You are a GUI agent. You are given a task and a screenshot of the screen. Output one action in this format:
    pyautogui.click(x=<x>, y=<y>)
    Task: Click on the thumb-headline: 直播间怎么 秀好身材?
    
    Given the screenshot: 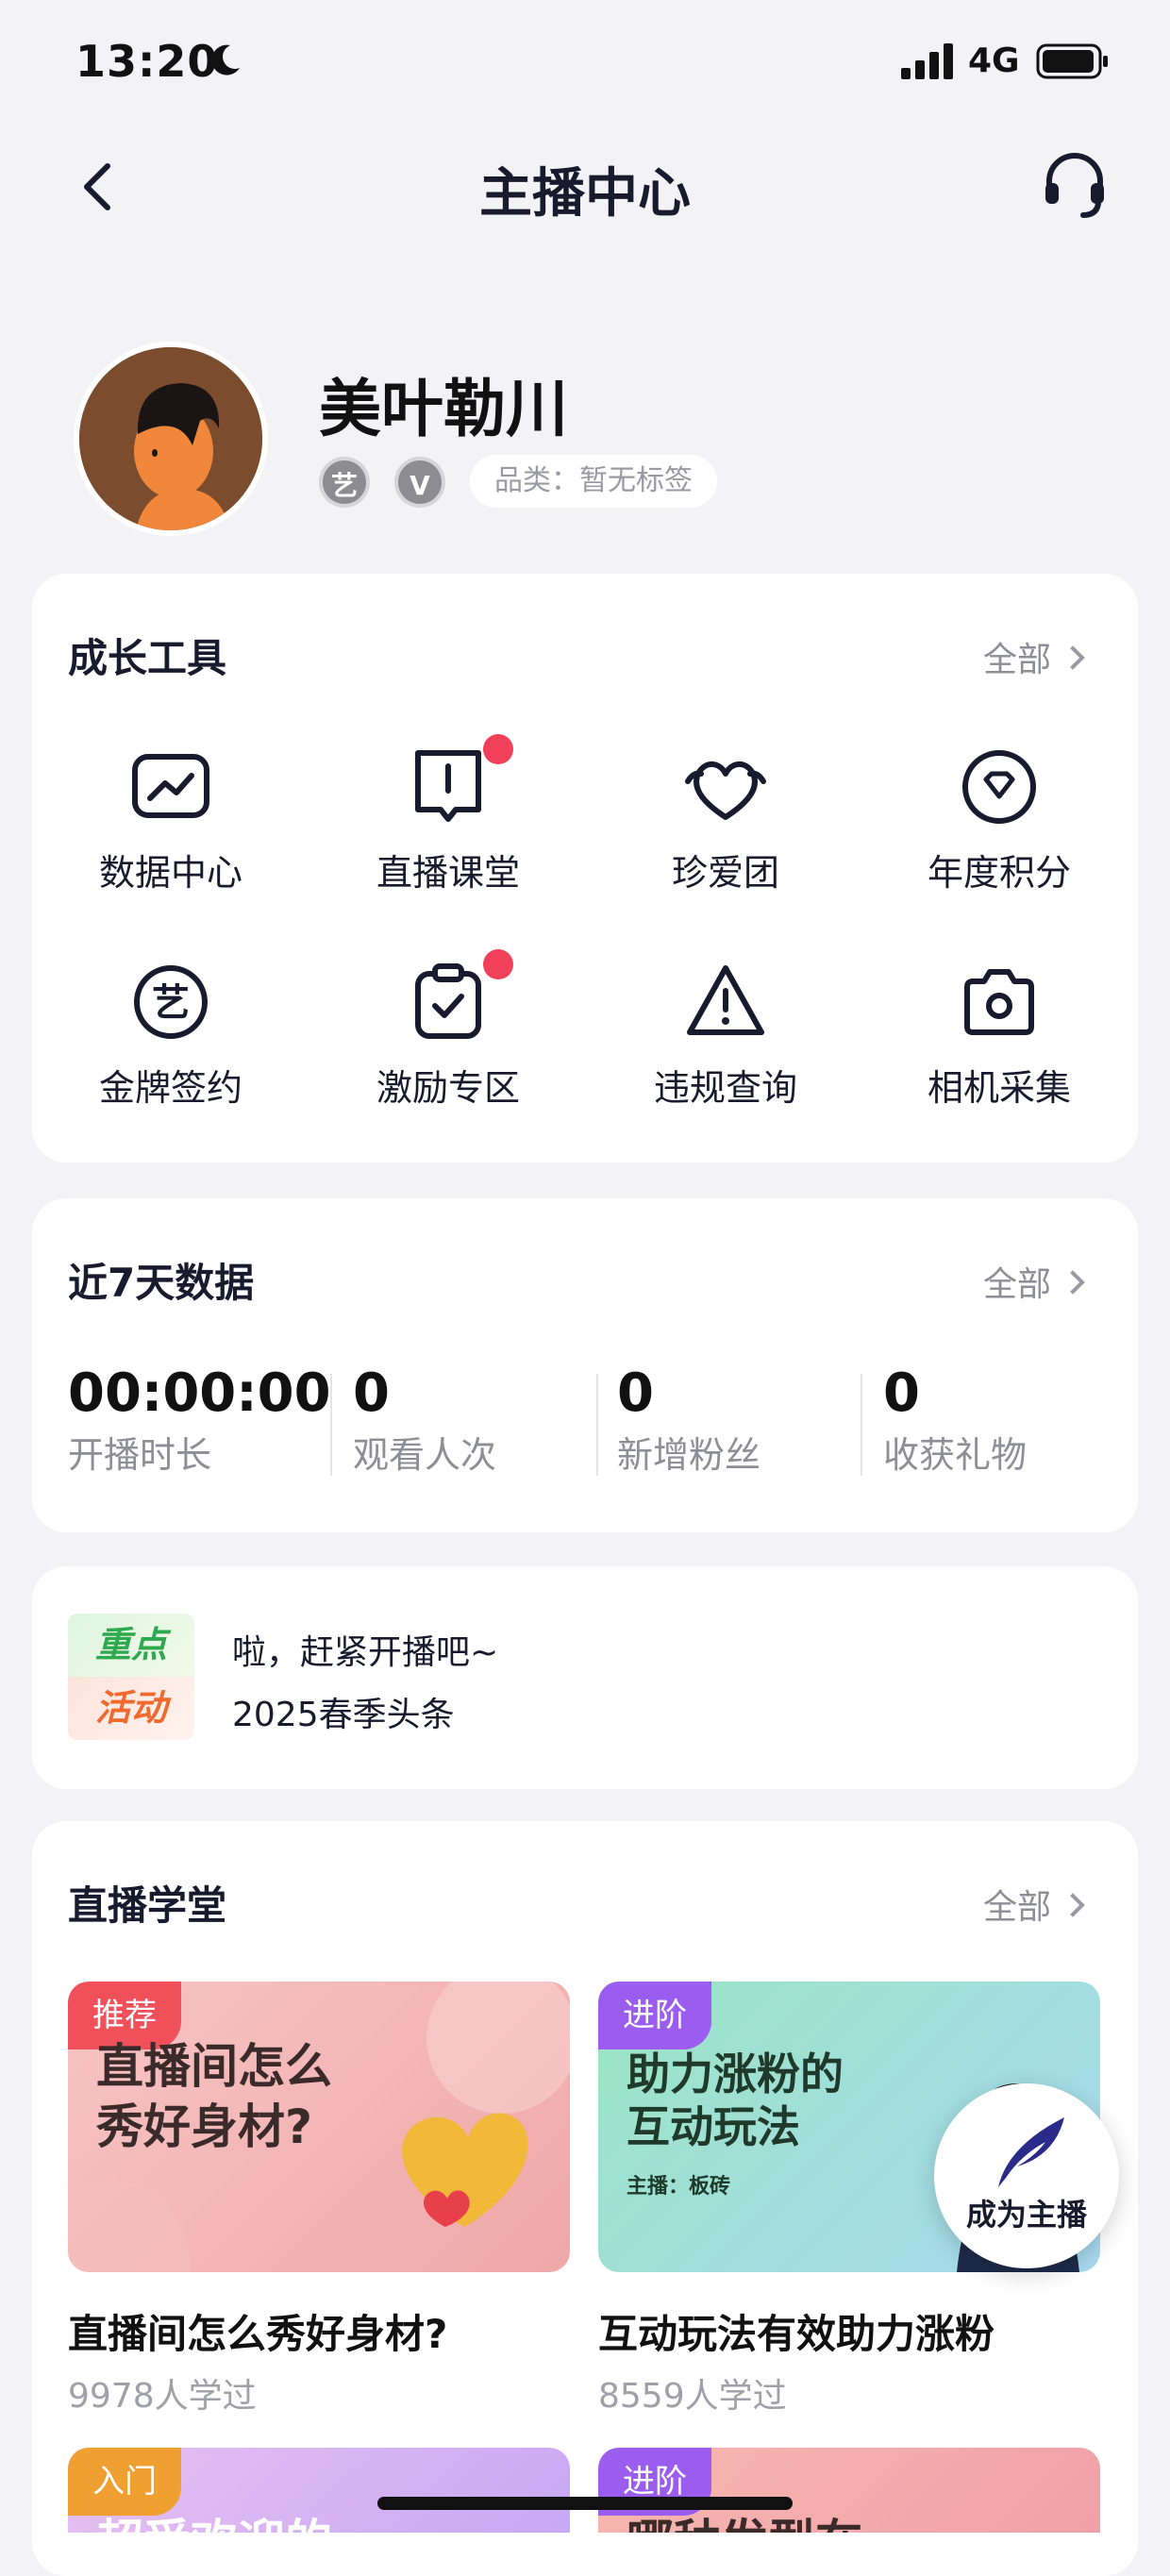 What is the action you would take?
    pyautogui.click(x=214, y=2096)
    